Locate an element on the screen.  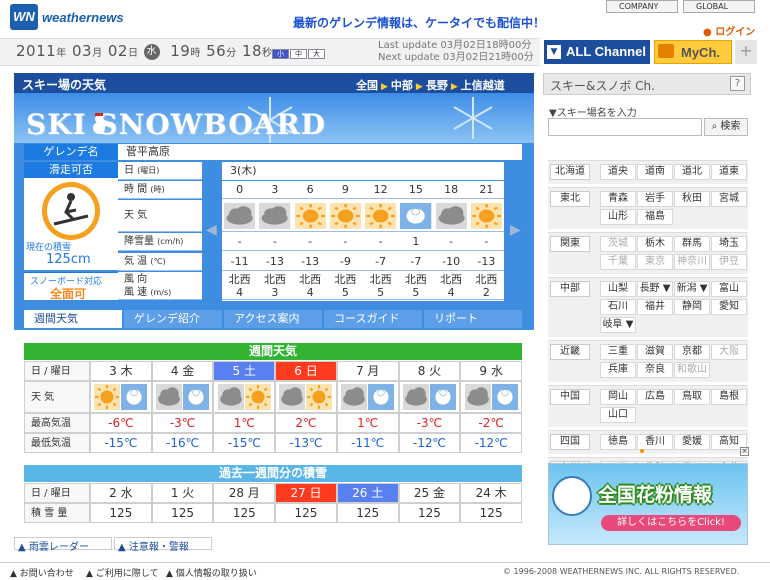
prefecture-link: 福井 is located at coordinates (655, 307).